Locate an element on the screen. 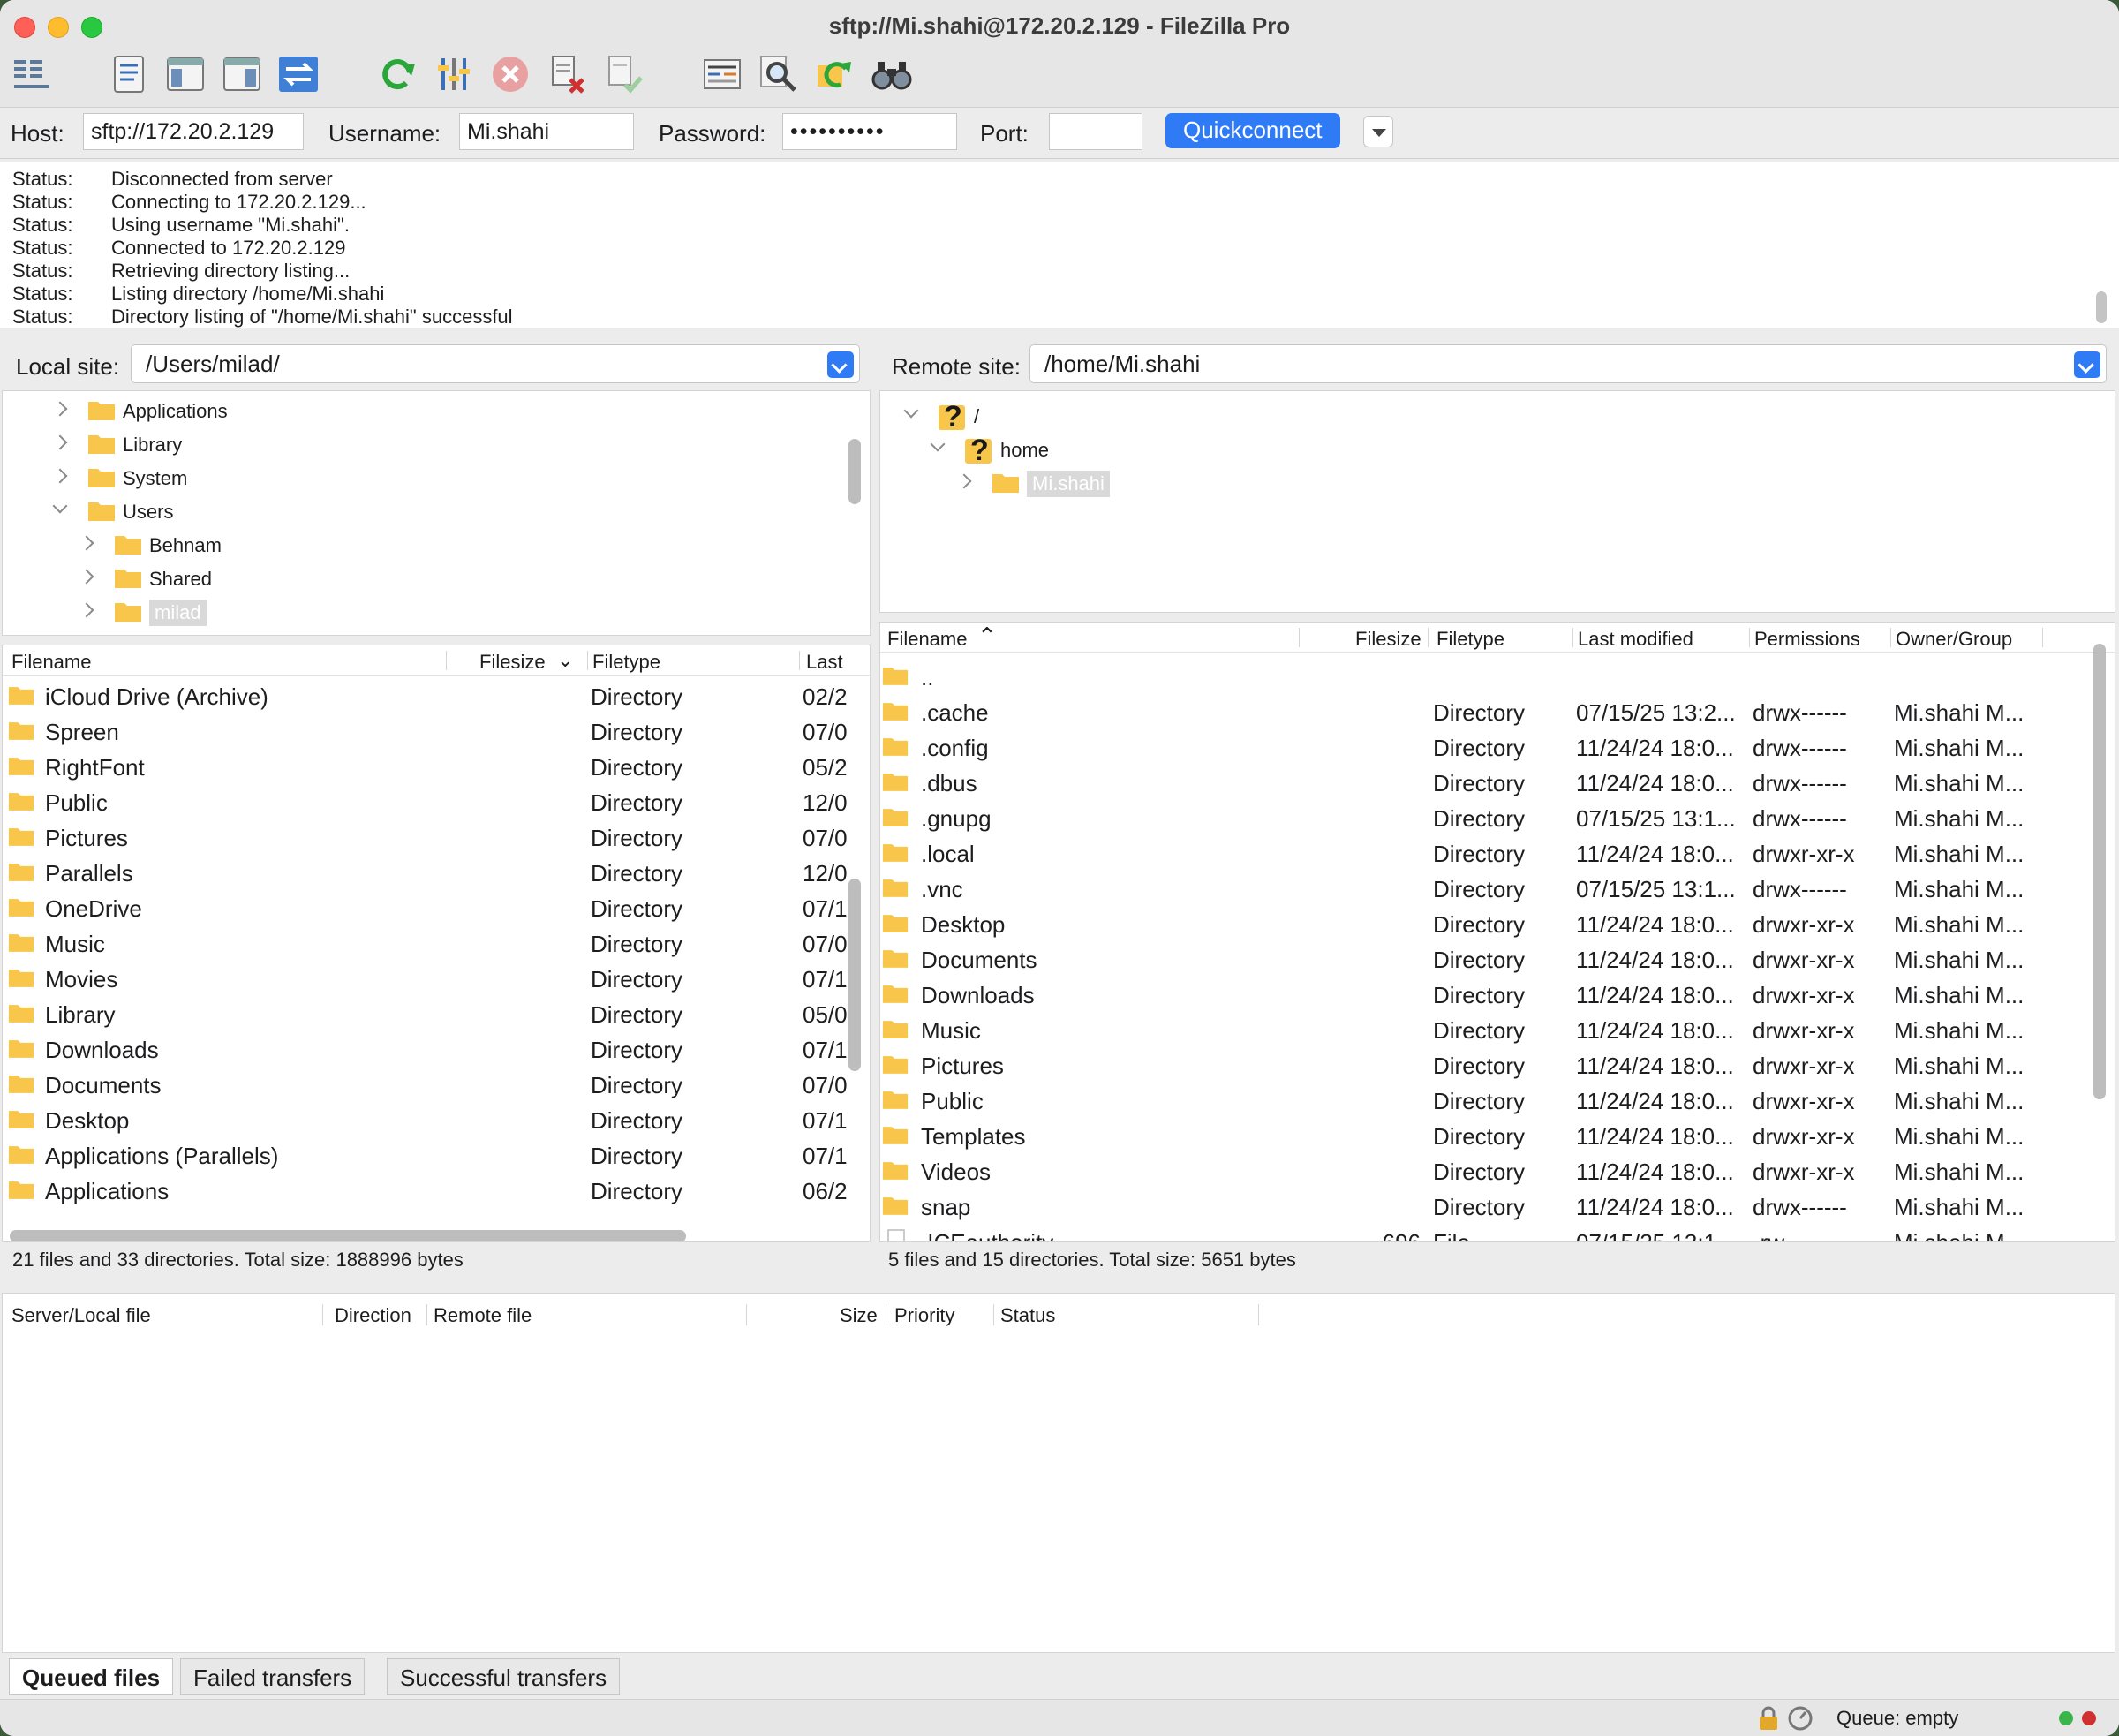 This screenshot has width=2119, height=1736. local-col-filetype: Filetype is located at coordinates (626, 663).